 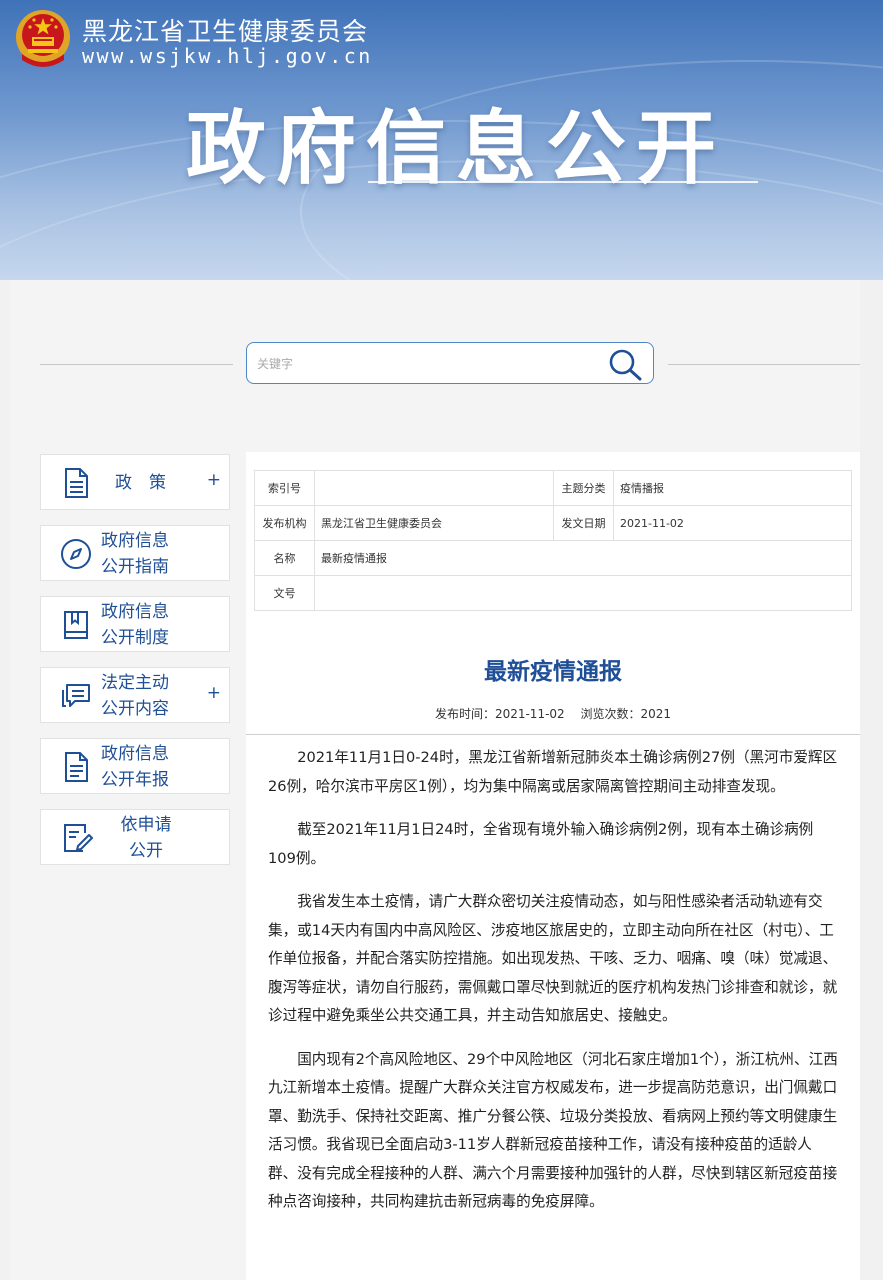 I want to click on search-box, so click(x=450, y=363).